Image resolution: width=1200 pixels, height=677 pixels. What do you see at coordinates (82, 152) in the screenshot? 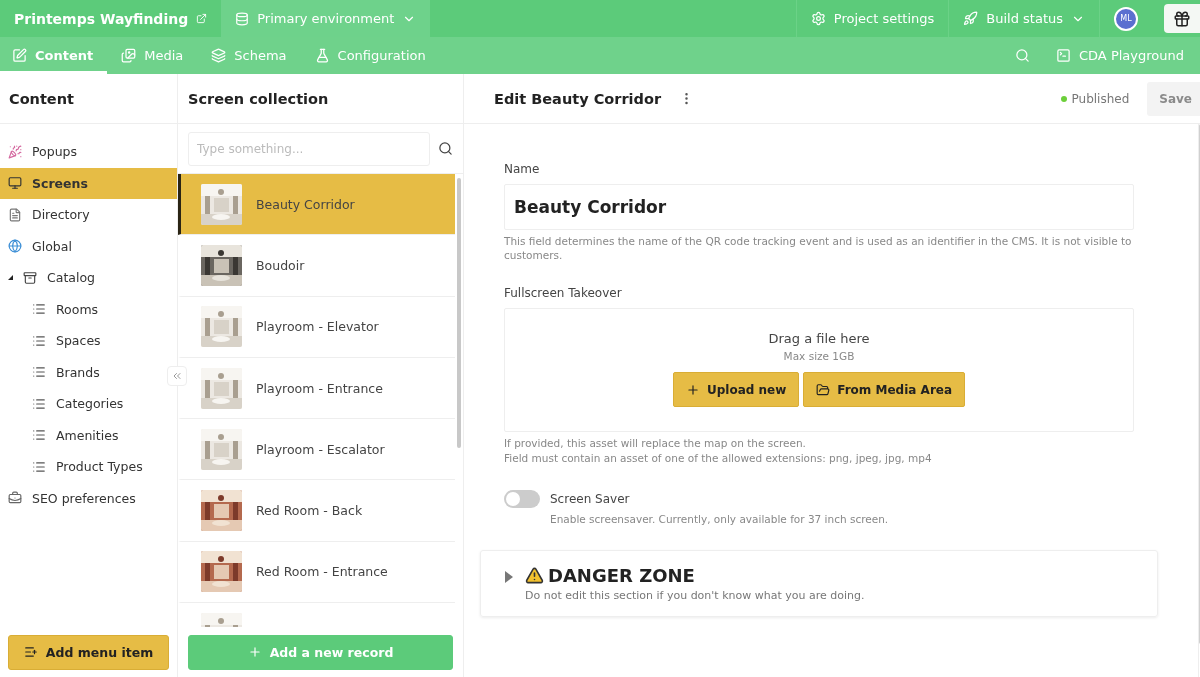
I see `sidebar-item: Popups` at bounding box center [82, 152].